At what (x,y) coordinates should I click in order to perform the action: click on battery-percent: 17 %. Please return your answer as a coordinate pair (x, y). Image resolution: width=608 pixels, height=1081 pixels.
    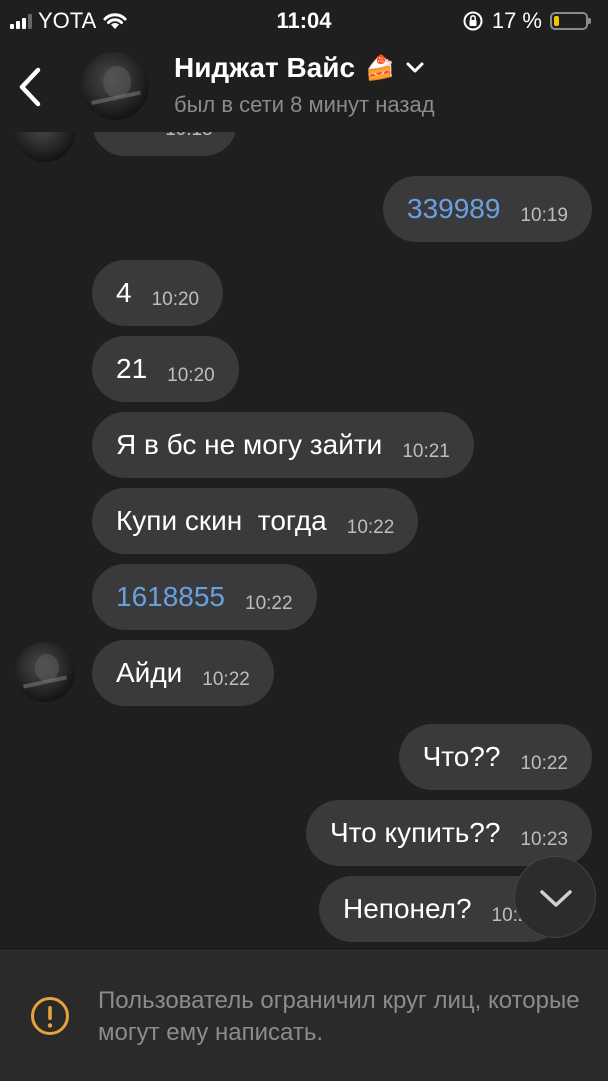
    Looking at the image, I should click on (516, 20).